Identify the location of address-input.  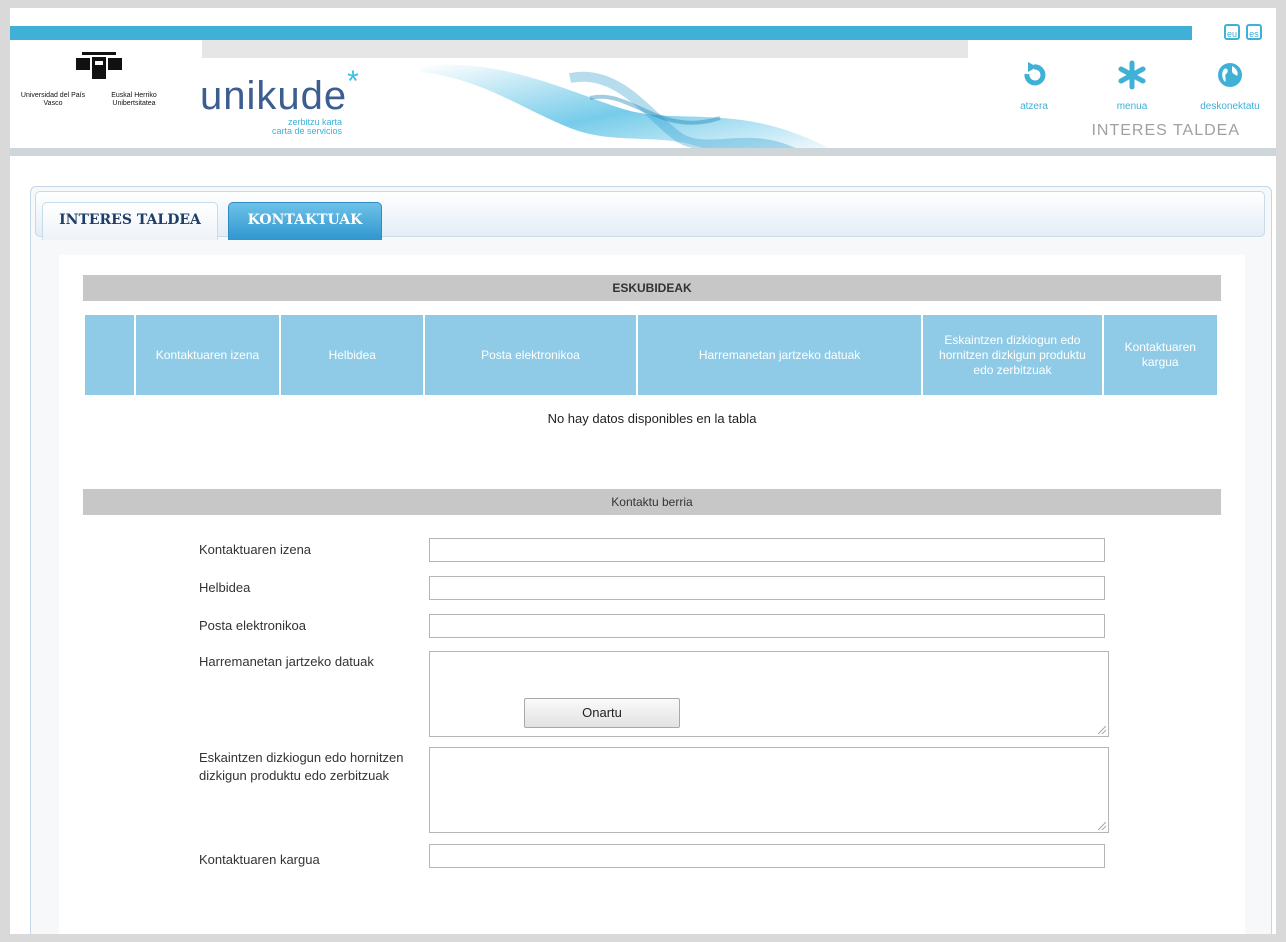
(767, 588).